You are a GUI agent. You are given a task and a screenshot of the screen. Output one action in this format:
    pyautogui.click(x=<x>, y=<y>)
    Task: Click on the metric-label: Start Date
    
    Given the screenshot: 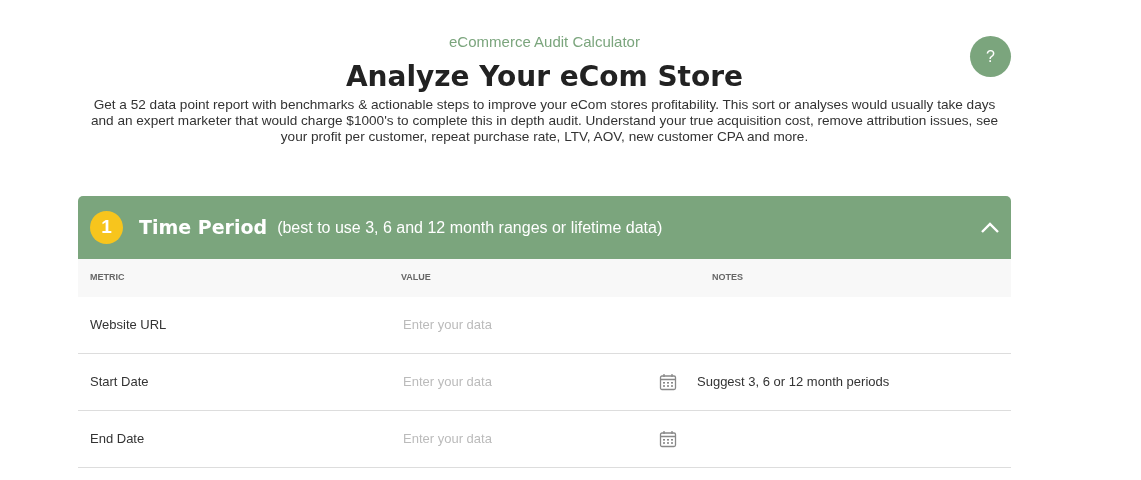 What is the action you would take?
    pyautogui.click(x=119, y=382)
    